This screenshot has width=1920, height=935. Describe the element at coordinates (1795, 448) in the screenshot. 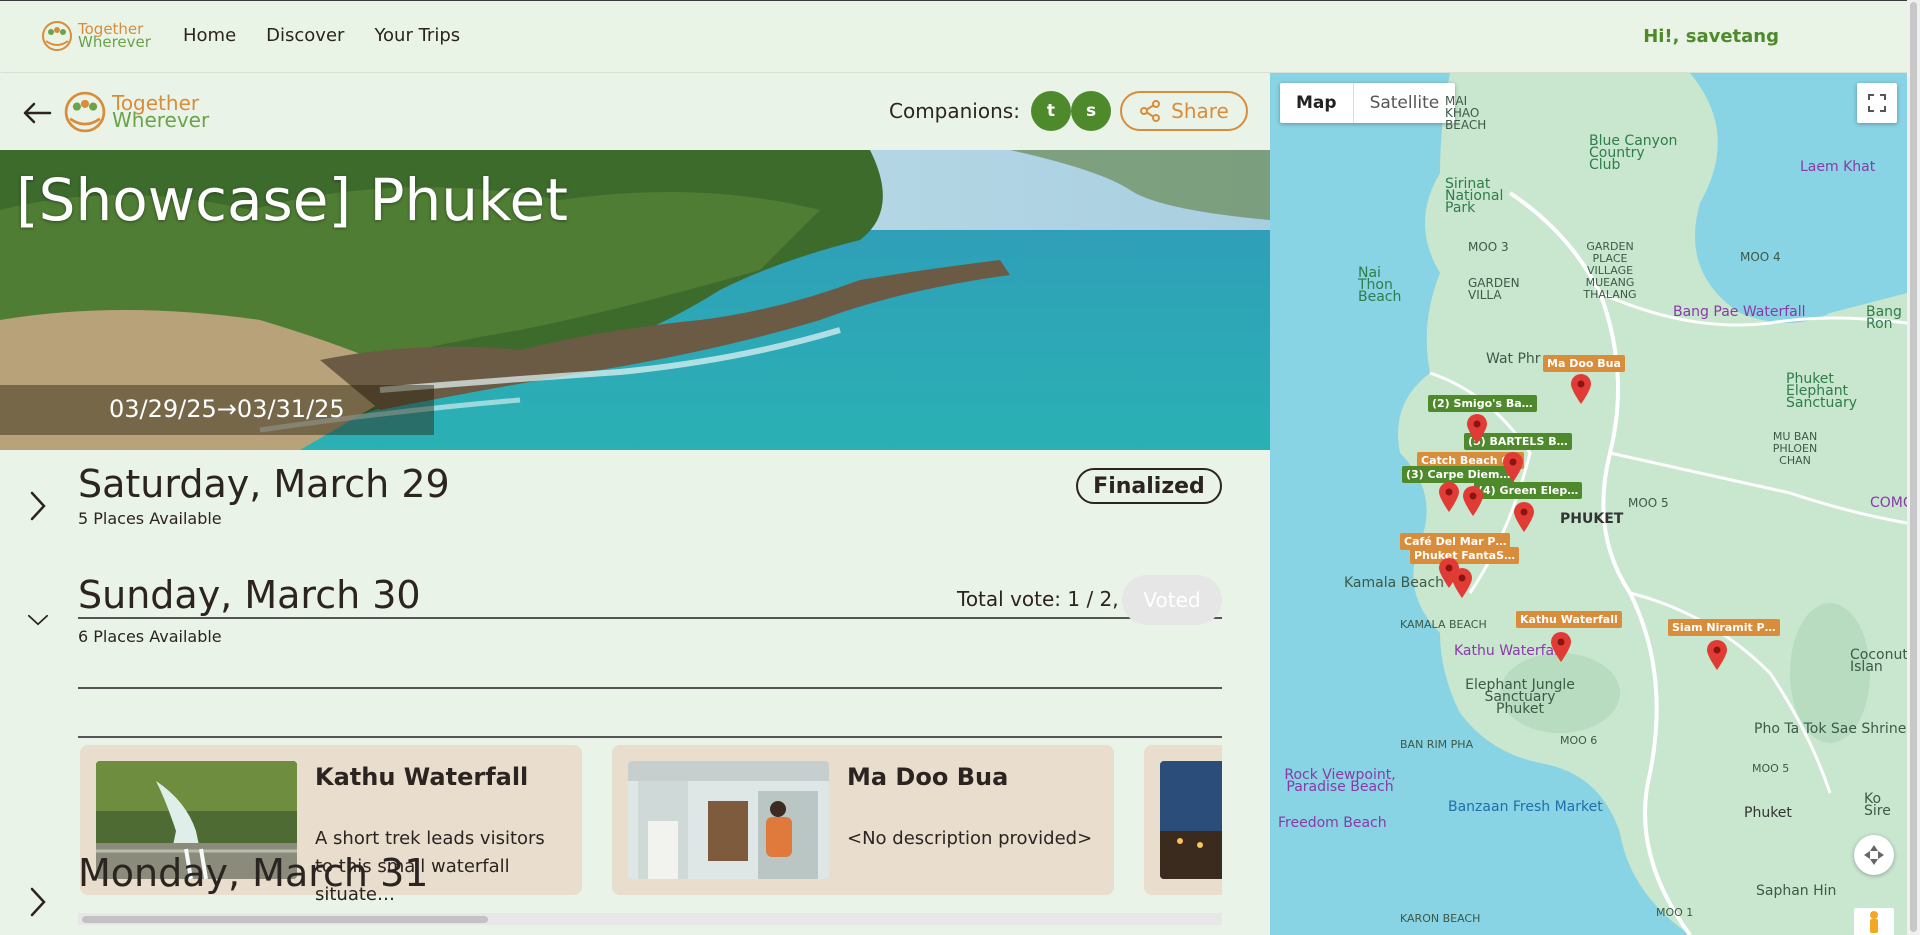

I see `map-label: MU BAN PHLOEN CHAN` at that location.